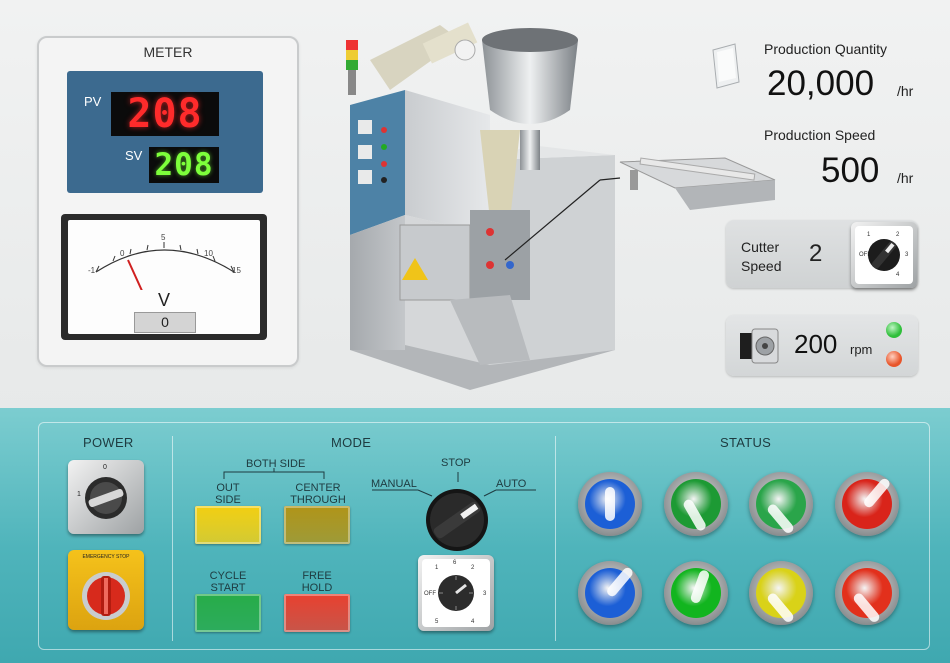  I want to click on speed-dial-4: 4, so click(473, 622).